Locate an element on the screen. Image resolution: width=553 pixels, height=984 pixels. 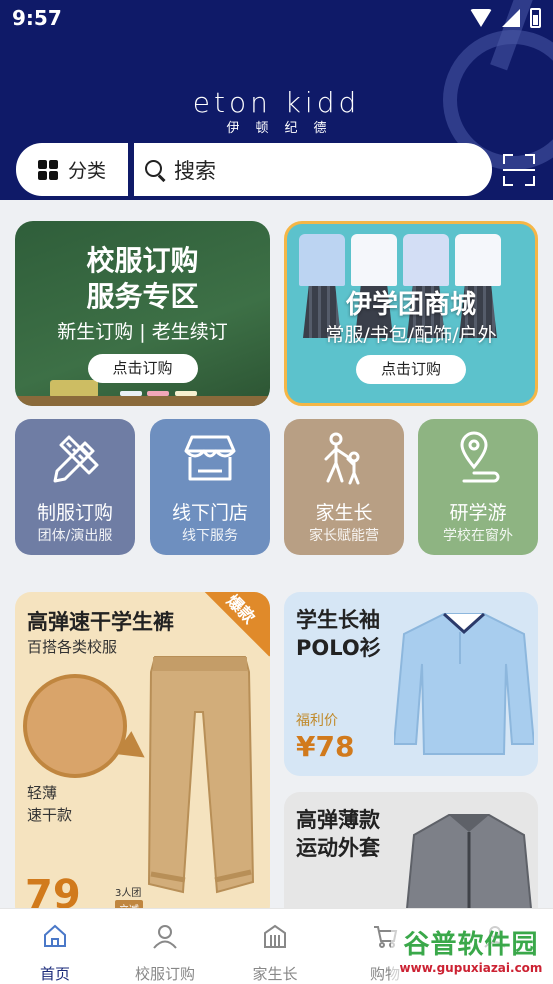
product-title: 高弹薄款 运动外套 is located at coordinates (338, 834).